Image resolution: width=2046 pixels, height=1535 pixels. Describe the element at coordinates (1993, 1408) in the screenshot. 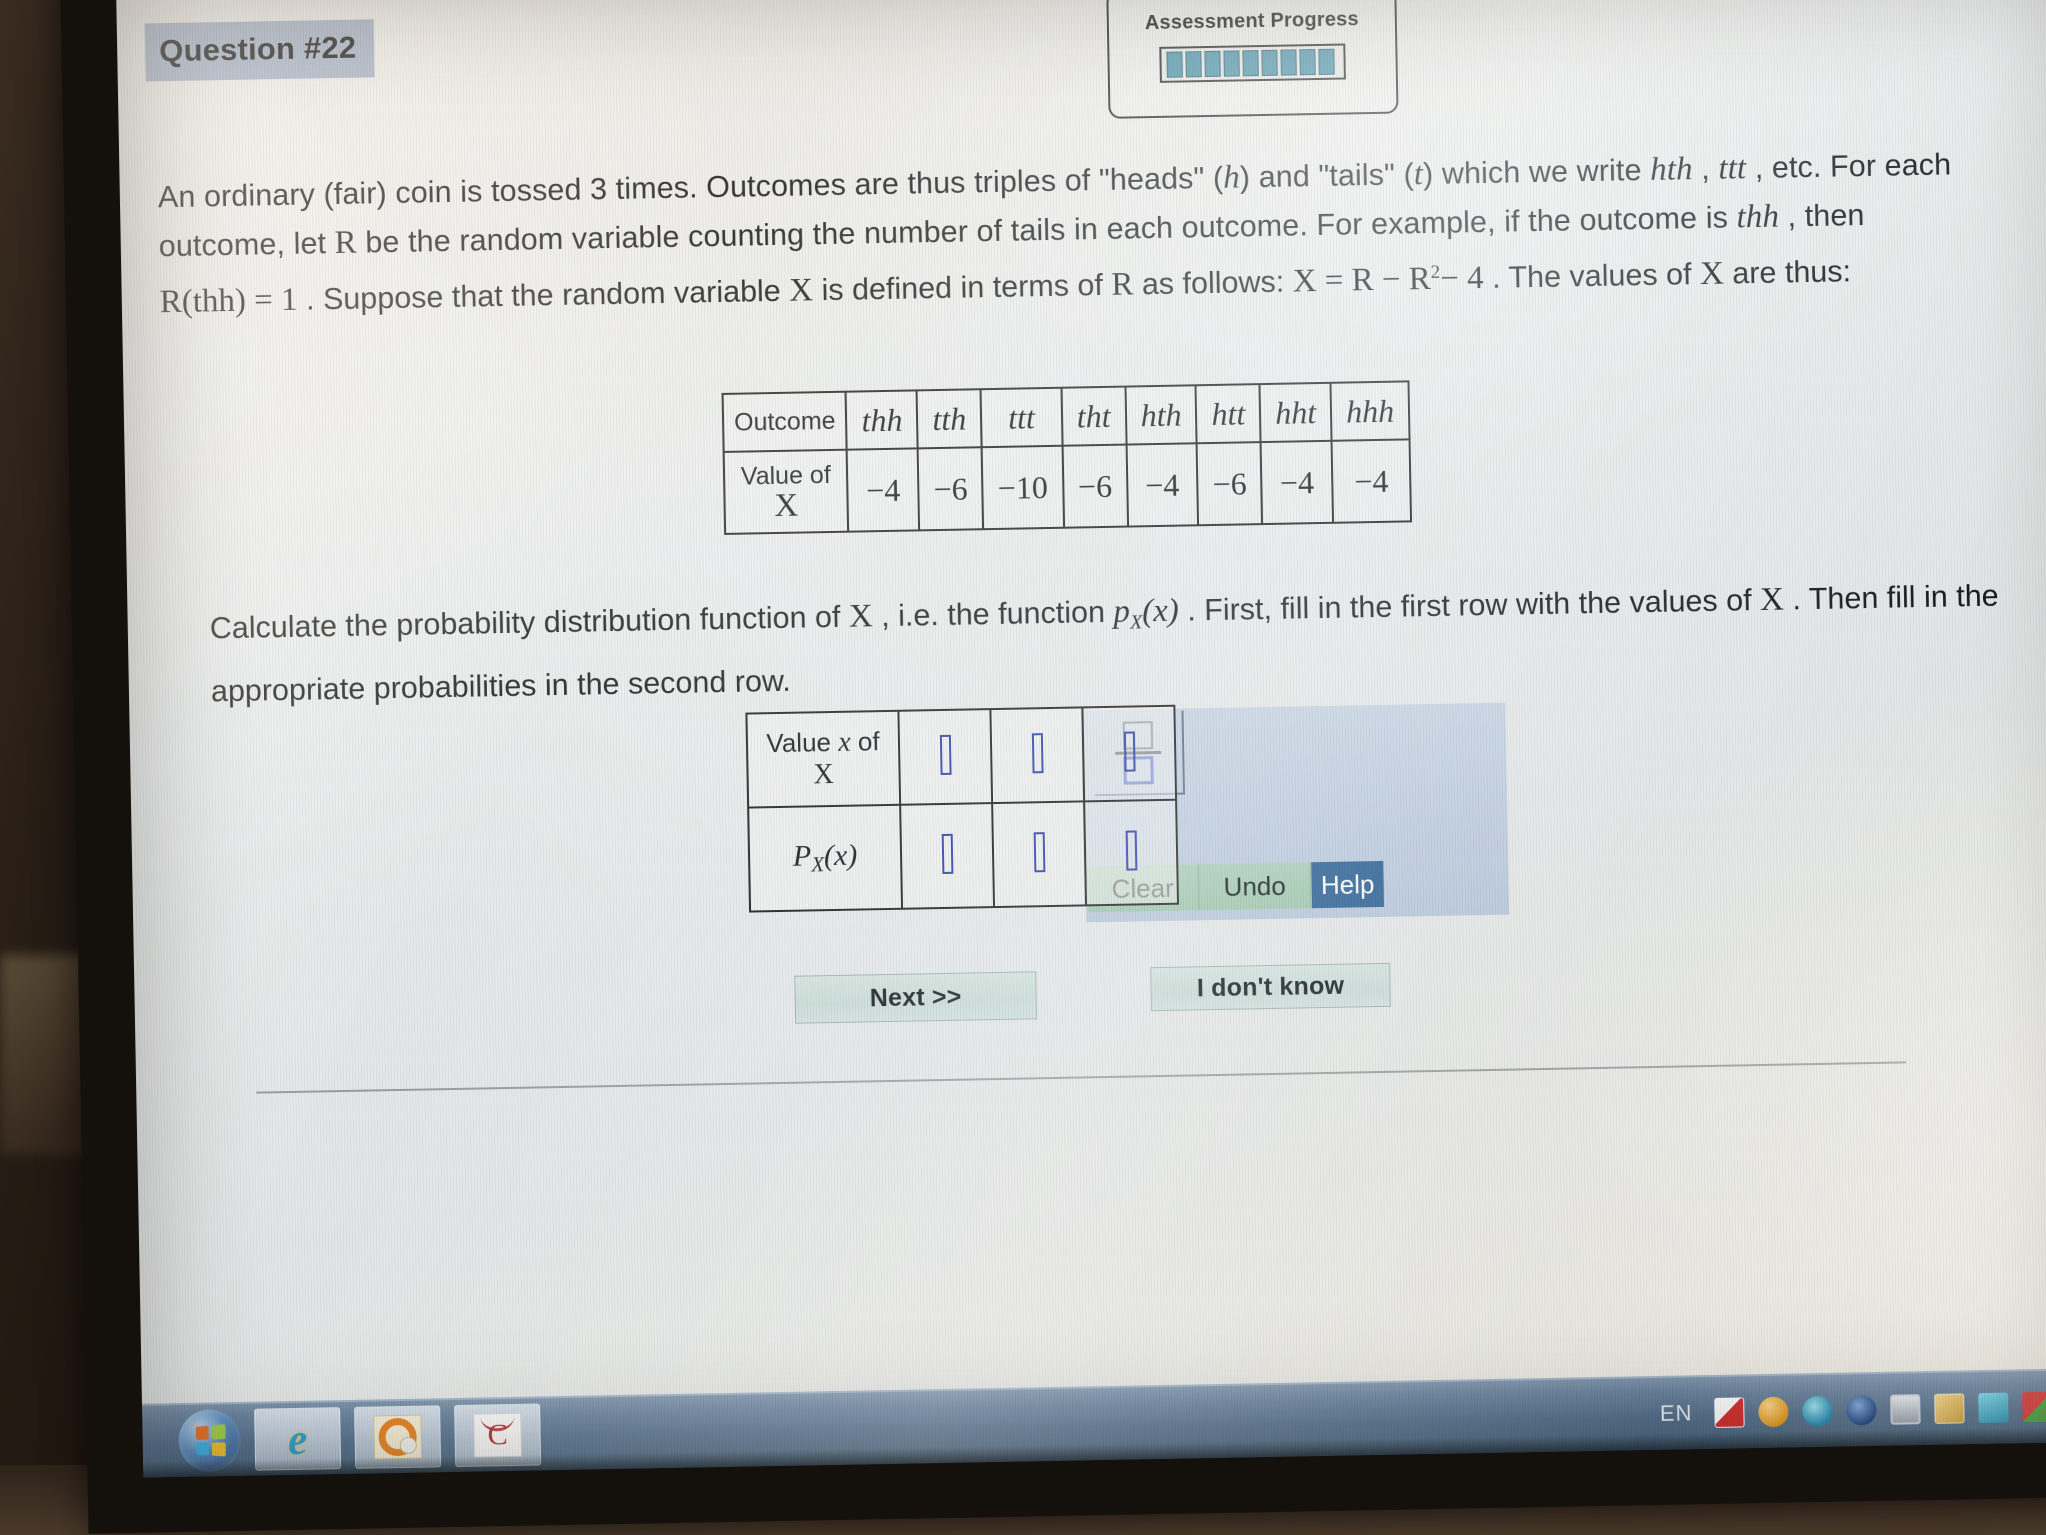

I see `cloud-icon` at that location.